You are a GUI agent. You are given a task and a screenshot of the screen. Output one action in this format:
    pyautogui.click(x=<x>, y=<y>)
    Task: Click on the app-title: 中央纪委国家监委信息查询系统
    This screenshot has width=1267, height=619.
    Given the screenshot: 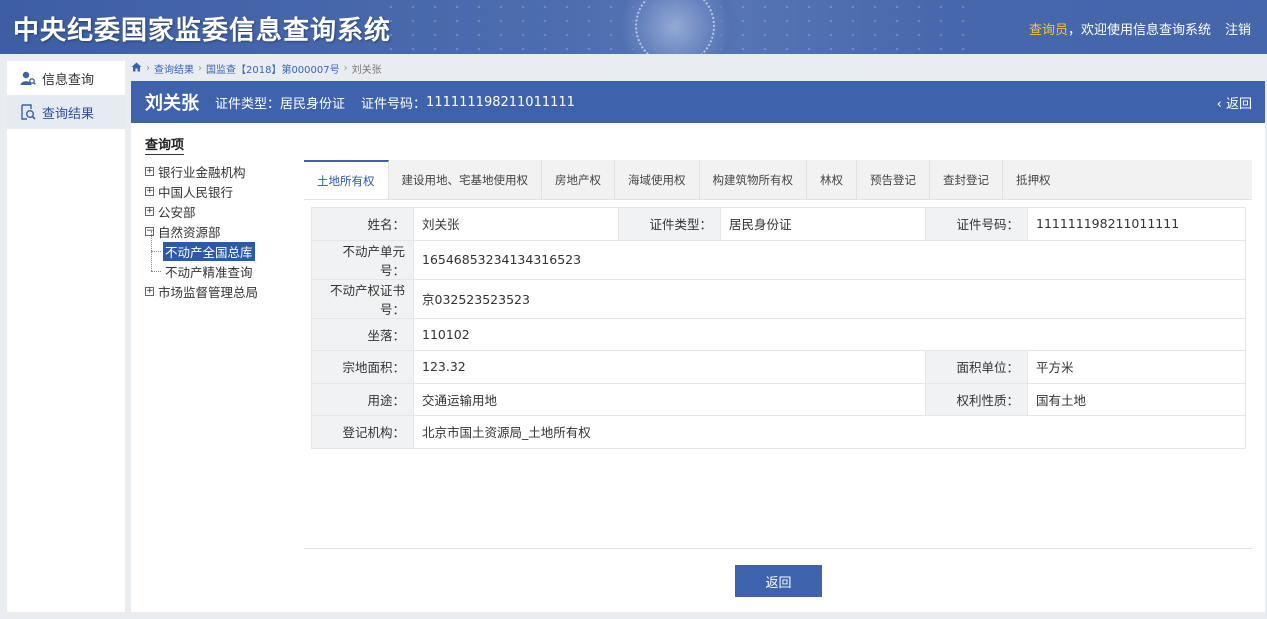 What is the action you would take?
    pyautogui.click(x=202, y=31)
    